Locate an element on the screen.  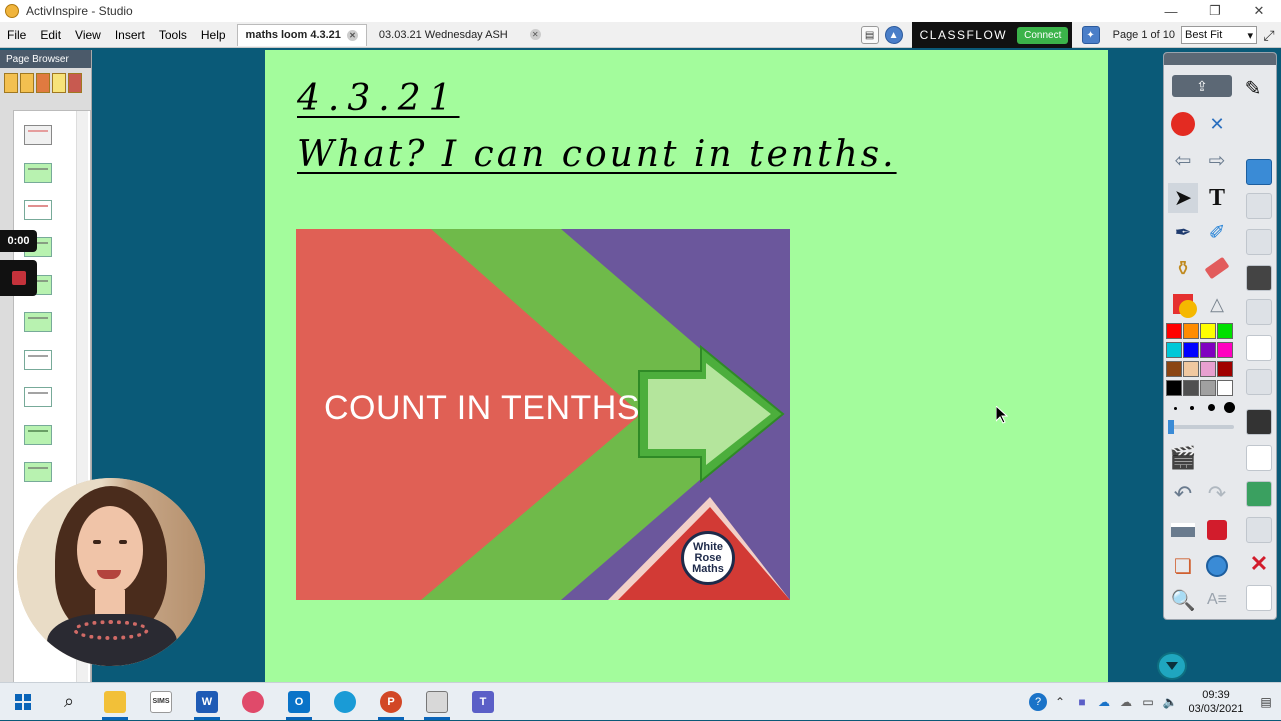
edge-button is located at coordinates (345, 702).